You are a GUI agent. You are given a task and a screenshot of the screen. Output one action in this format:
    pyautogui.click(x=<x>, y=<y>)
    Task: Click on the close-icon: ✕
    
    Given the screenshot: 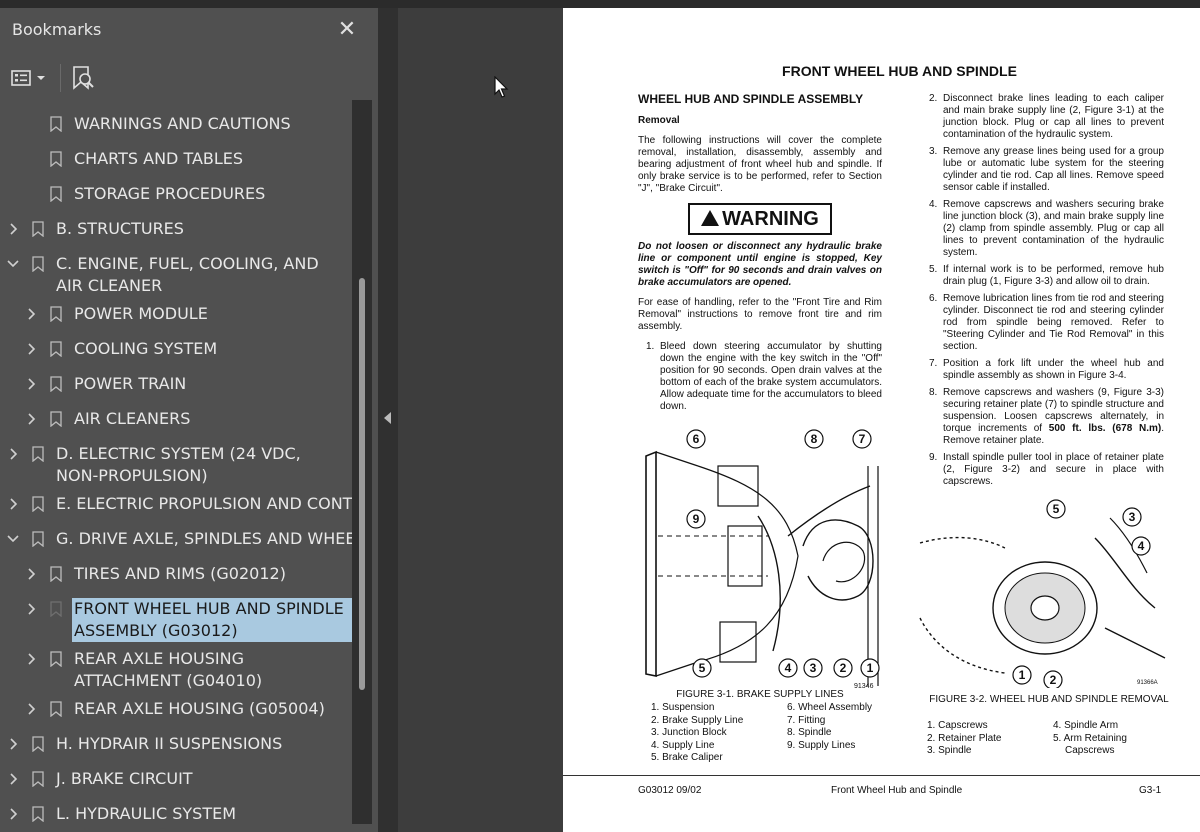 What is the action you would take?
    pyautogui.click(x=347, y=29)
    